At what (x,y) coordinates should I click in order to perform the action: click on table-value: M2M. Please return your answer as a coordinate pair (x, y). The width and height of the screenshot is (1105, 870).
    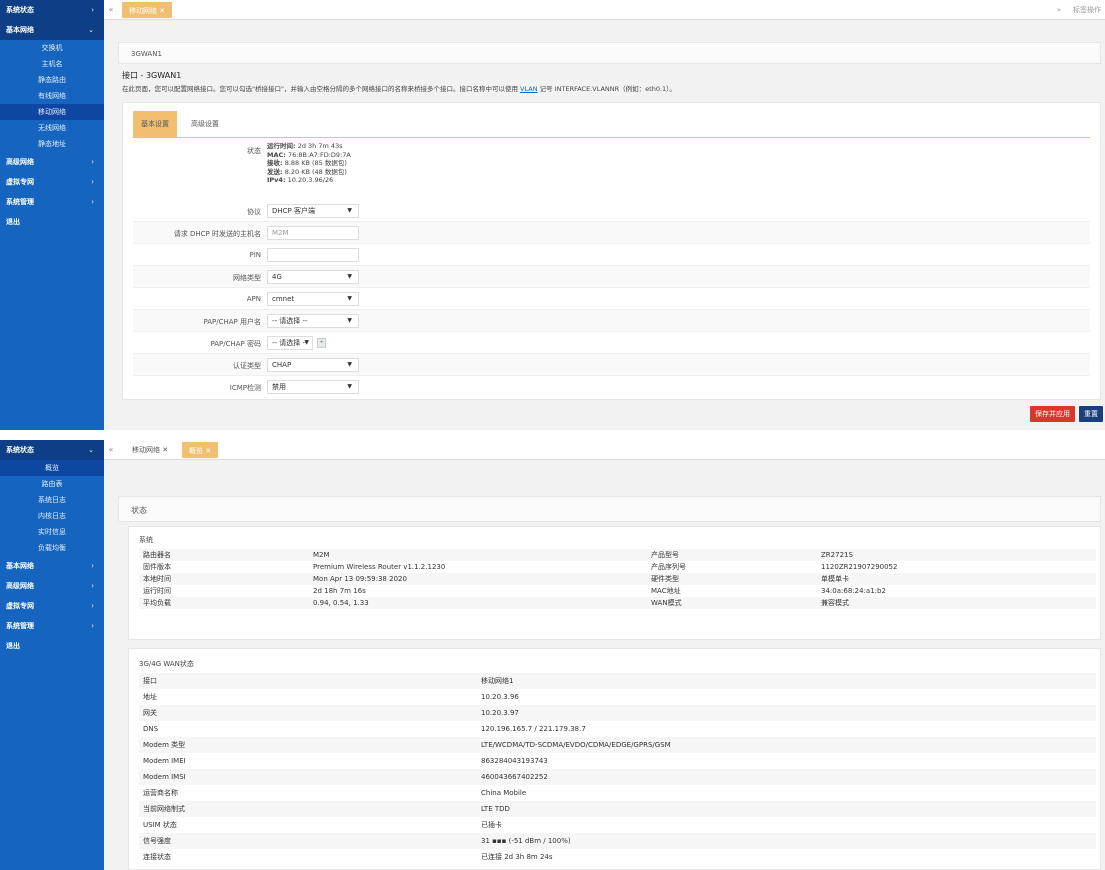
    Looking at the image, I should click on (478, 555).